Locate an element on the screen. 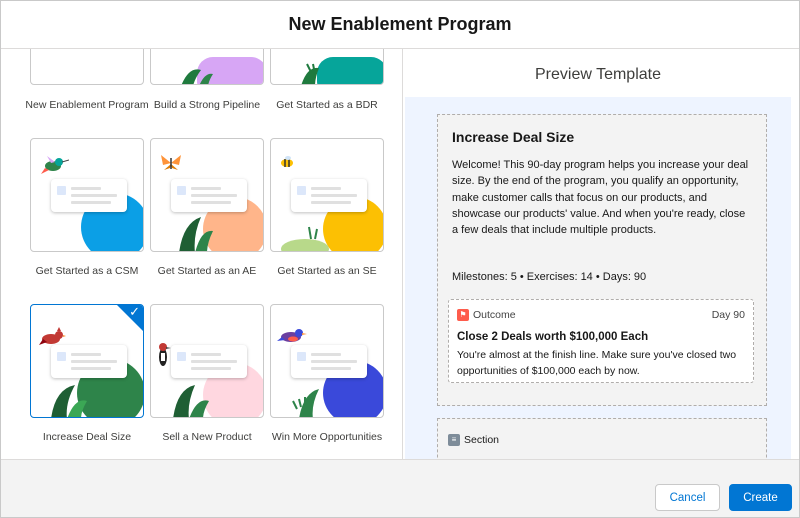  template-card-sell-a-new-product is located at coordinates (207, 361).